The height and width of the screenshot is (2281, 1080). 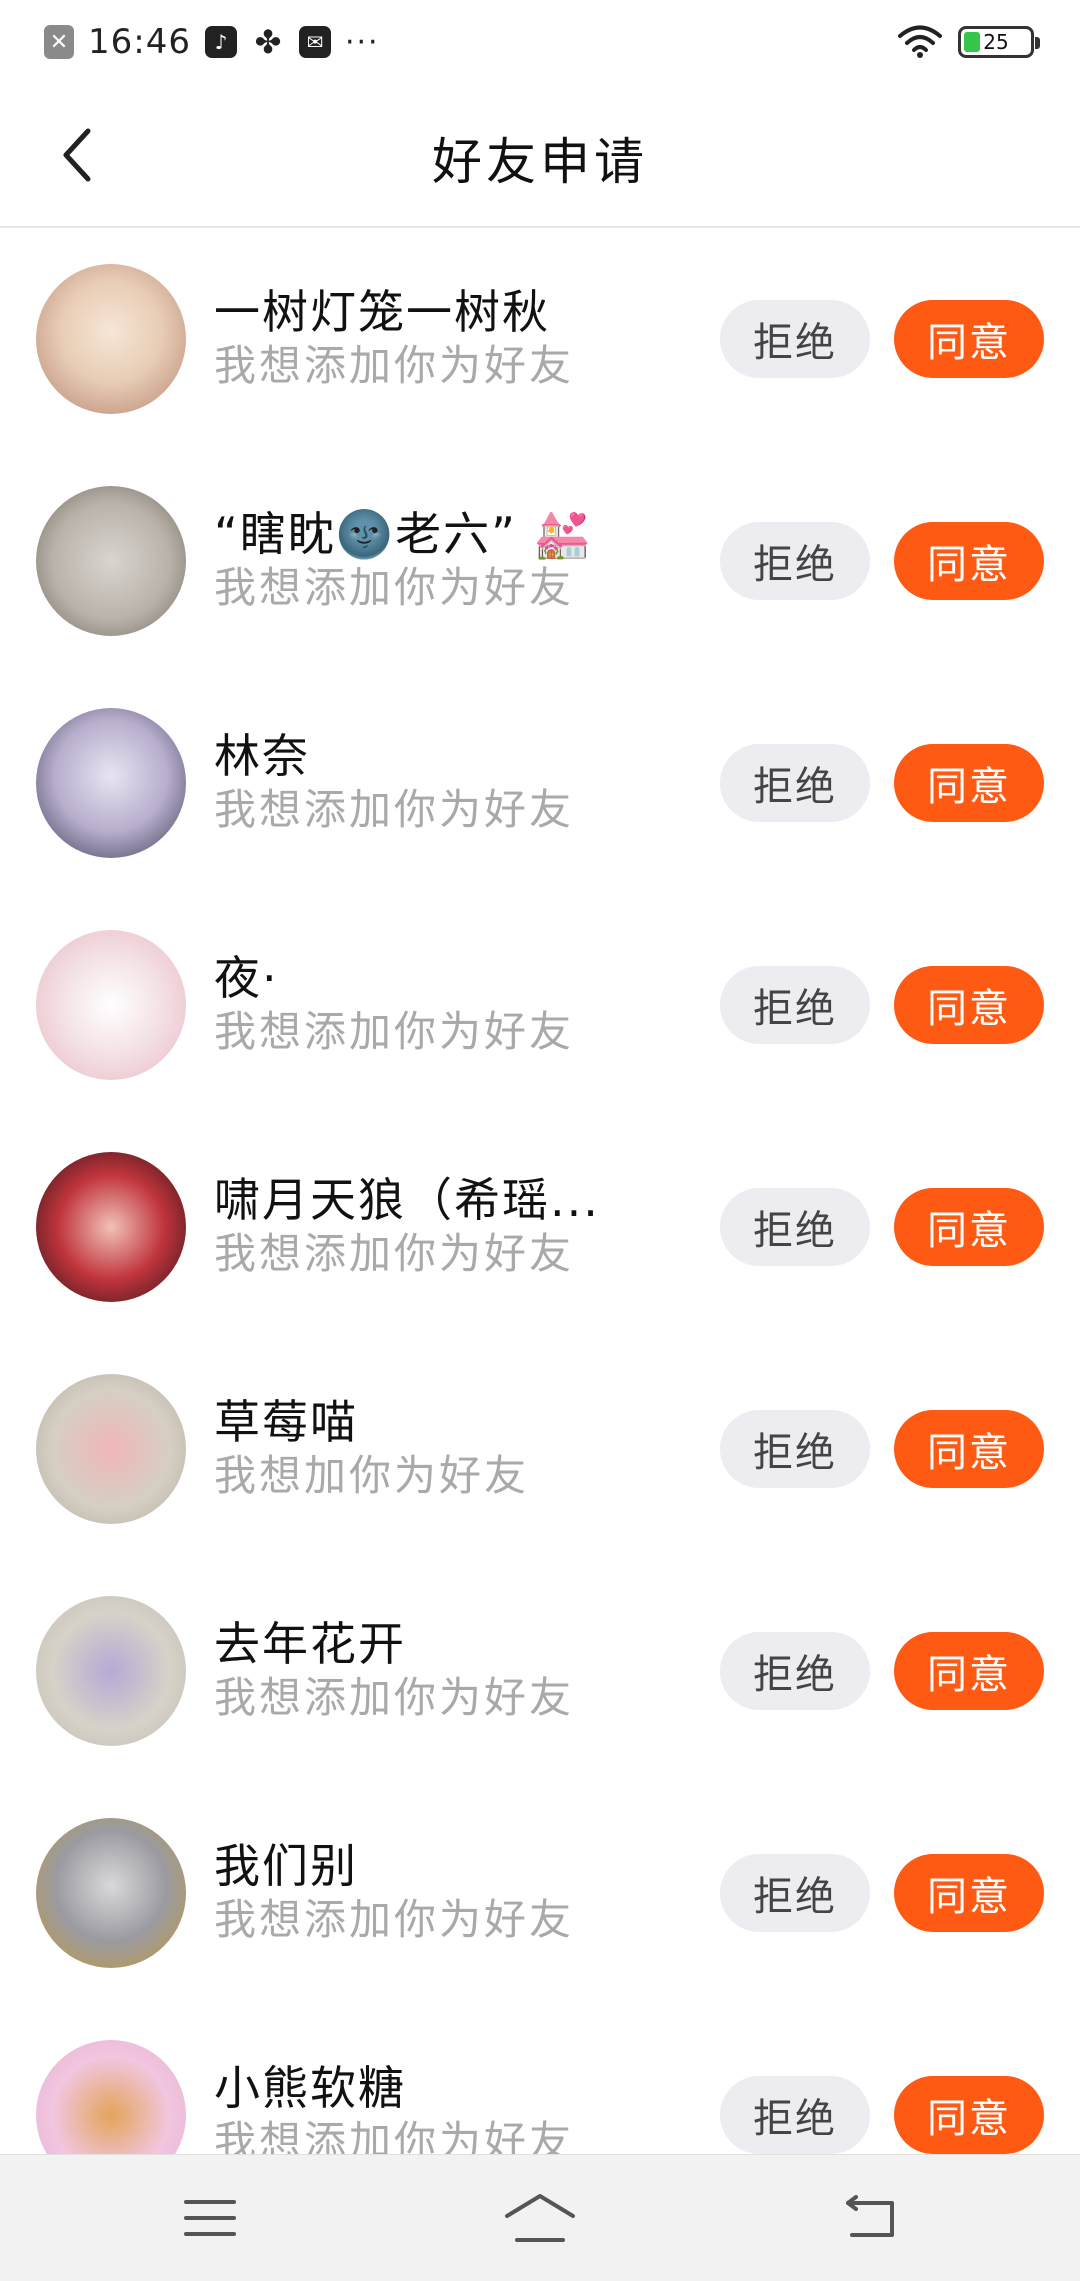 I want to click on more-notifications-indicator: ···, so click(x=362, y=42).